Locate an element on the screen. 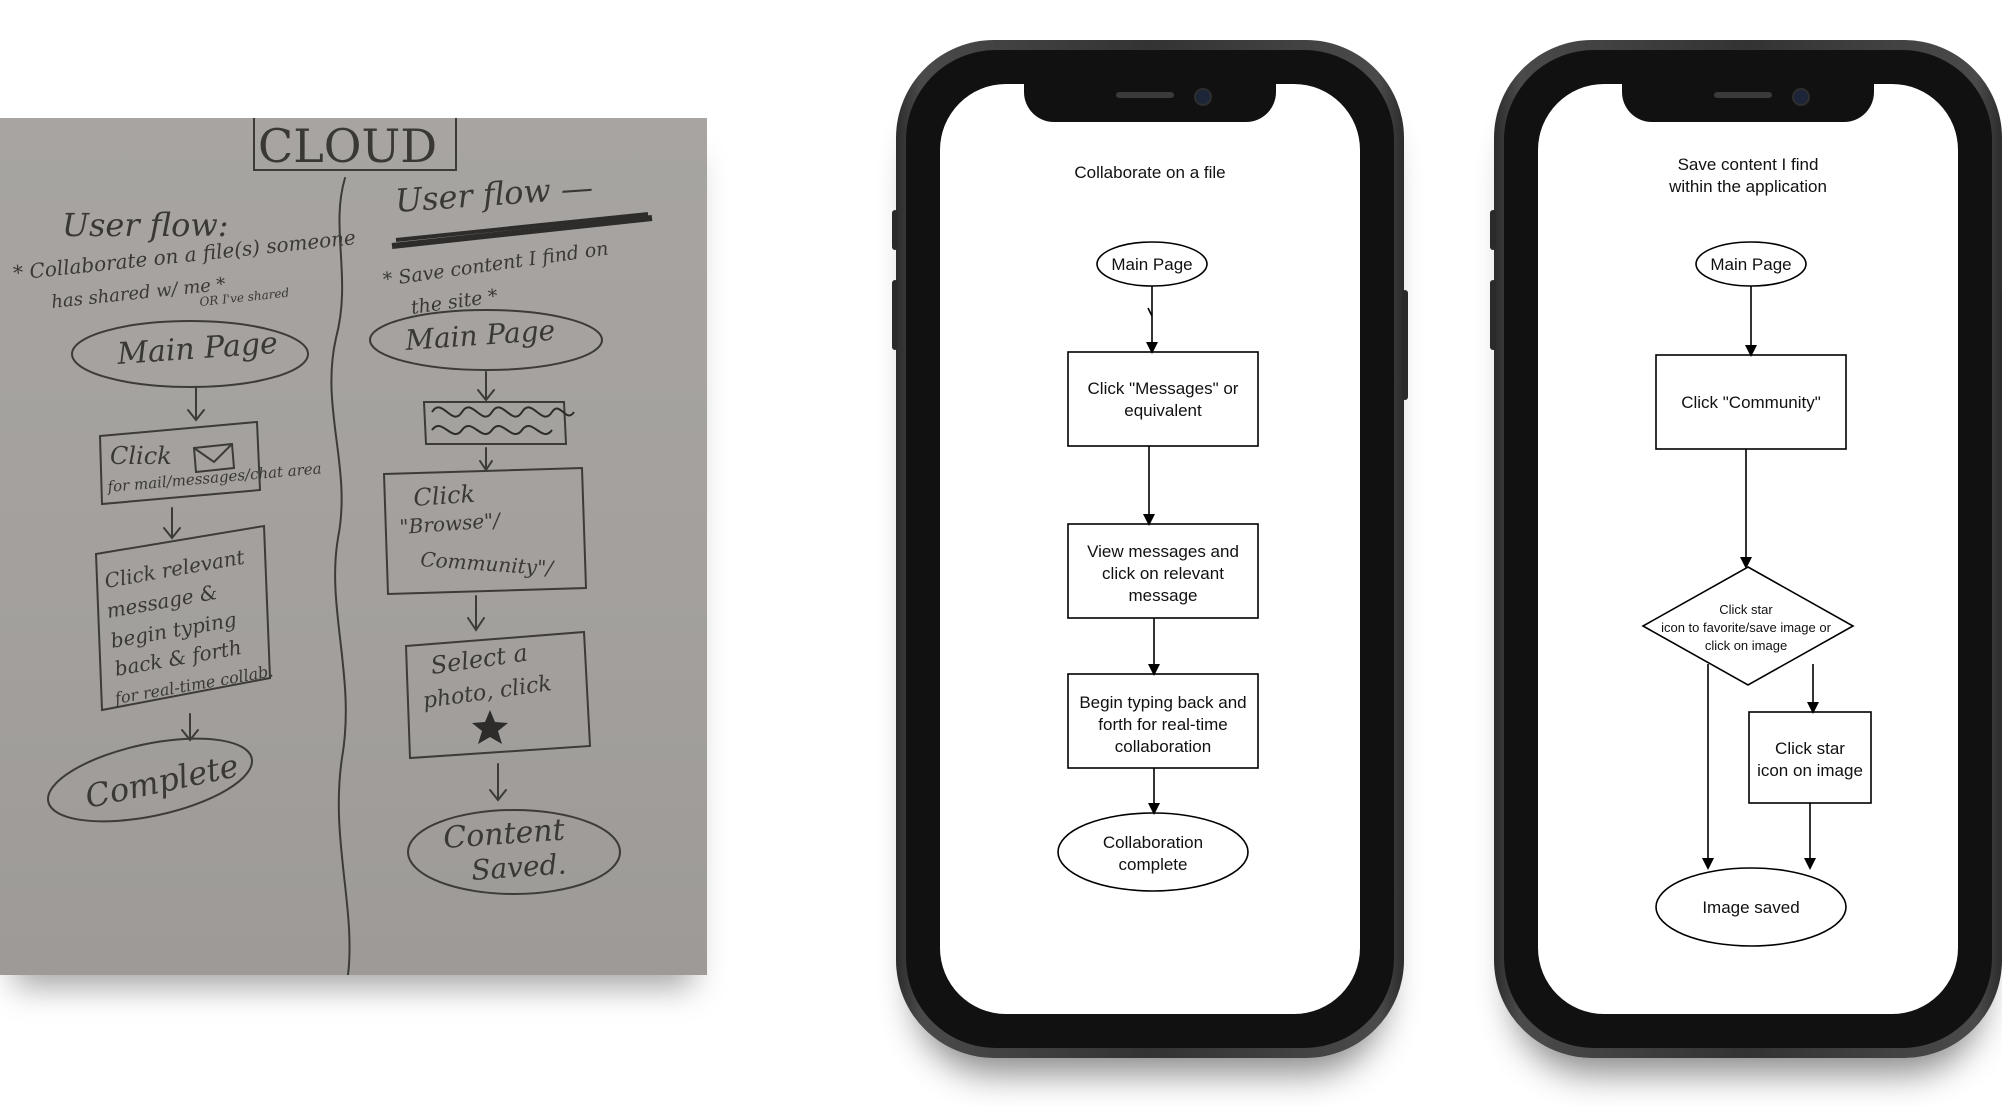  sketch-right-browse: Click is located at coordinates (444, 496).